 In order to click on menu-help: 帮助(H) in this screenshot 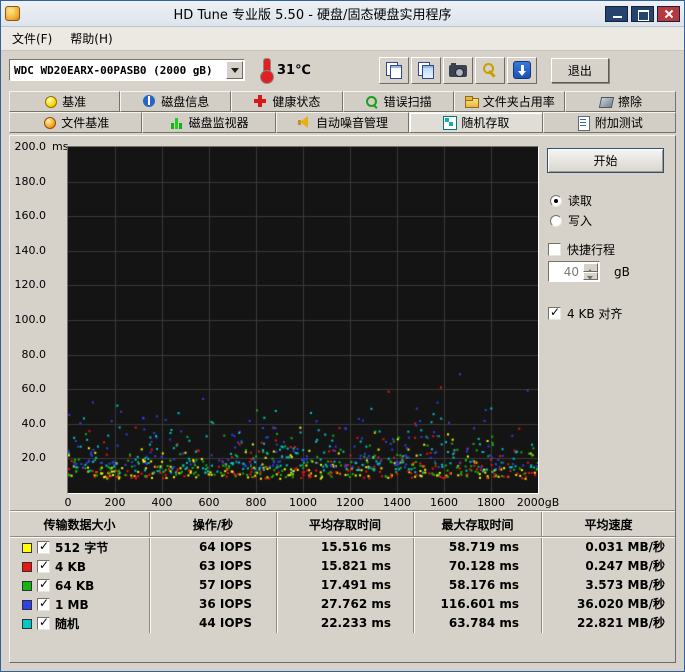, I will do `click(91, 38)`.